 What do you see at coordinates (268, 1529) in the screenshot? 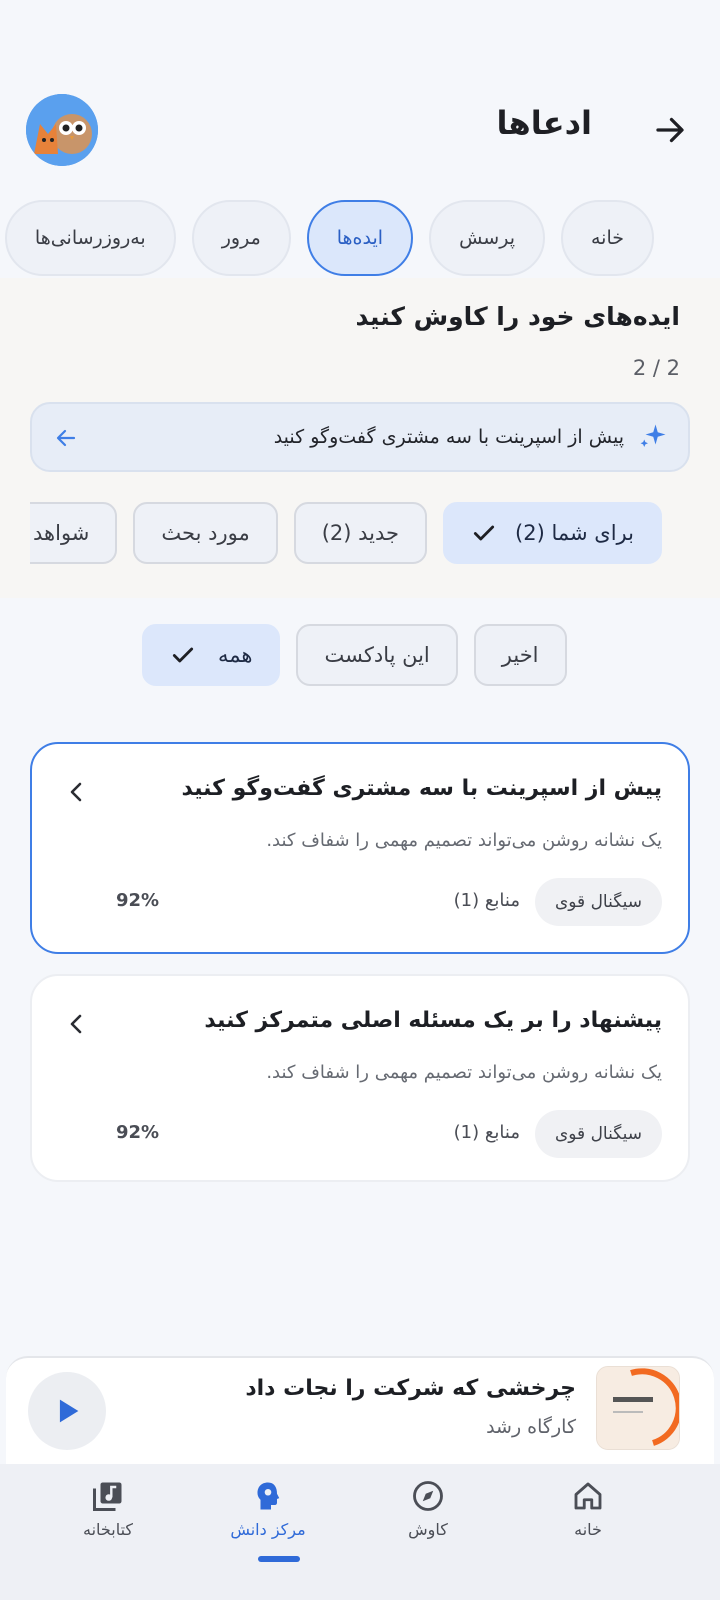
I see `nav-knowledge-center-label: مرکز دانش` at bounding box center [268, 1529].